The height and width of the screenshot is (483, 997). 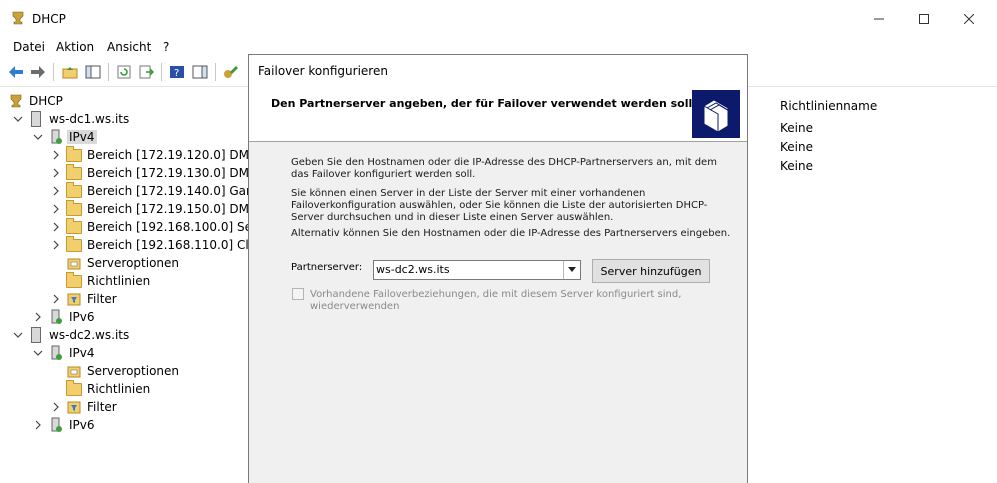 I want to click on tree-item-scope: Bereich [192.168.110.0] Clients, so click(x=150, y=244).